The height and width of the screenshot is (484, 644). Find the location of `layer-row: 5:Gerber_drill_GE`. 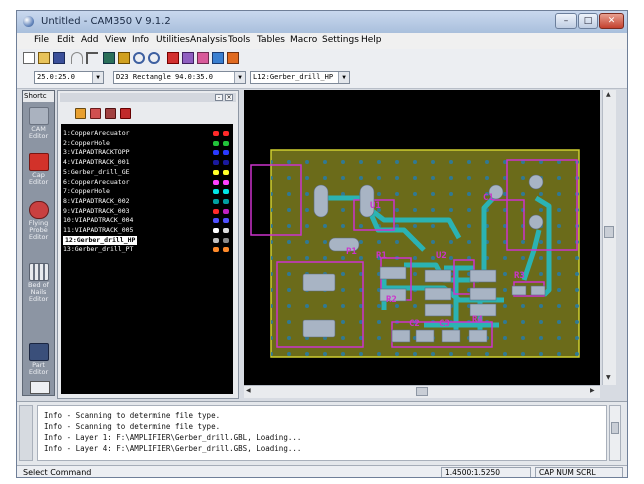

layer-row: 5:Gerber_drill_GE is located at coordinates (147, 172).